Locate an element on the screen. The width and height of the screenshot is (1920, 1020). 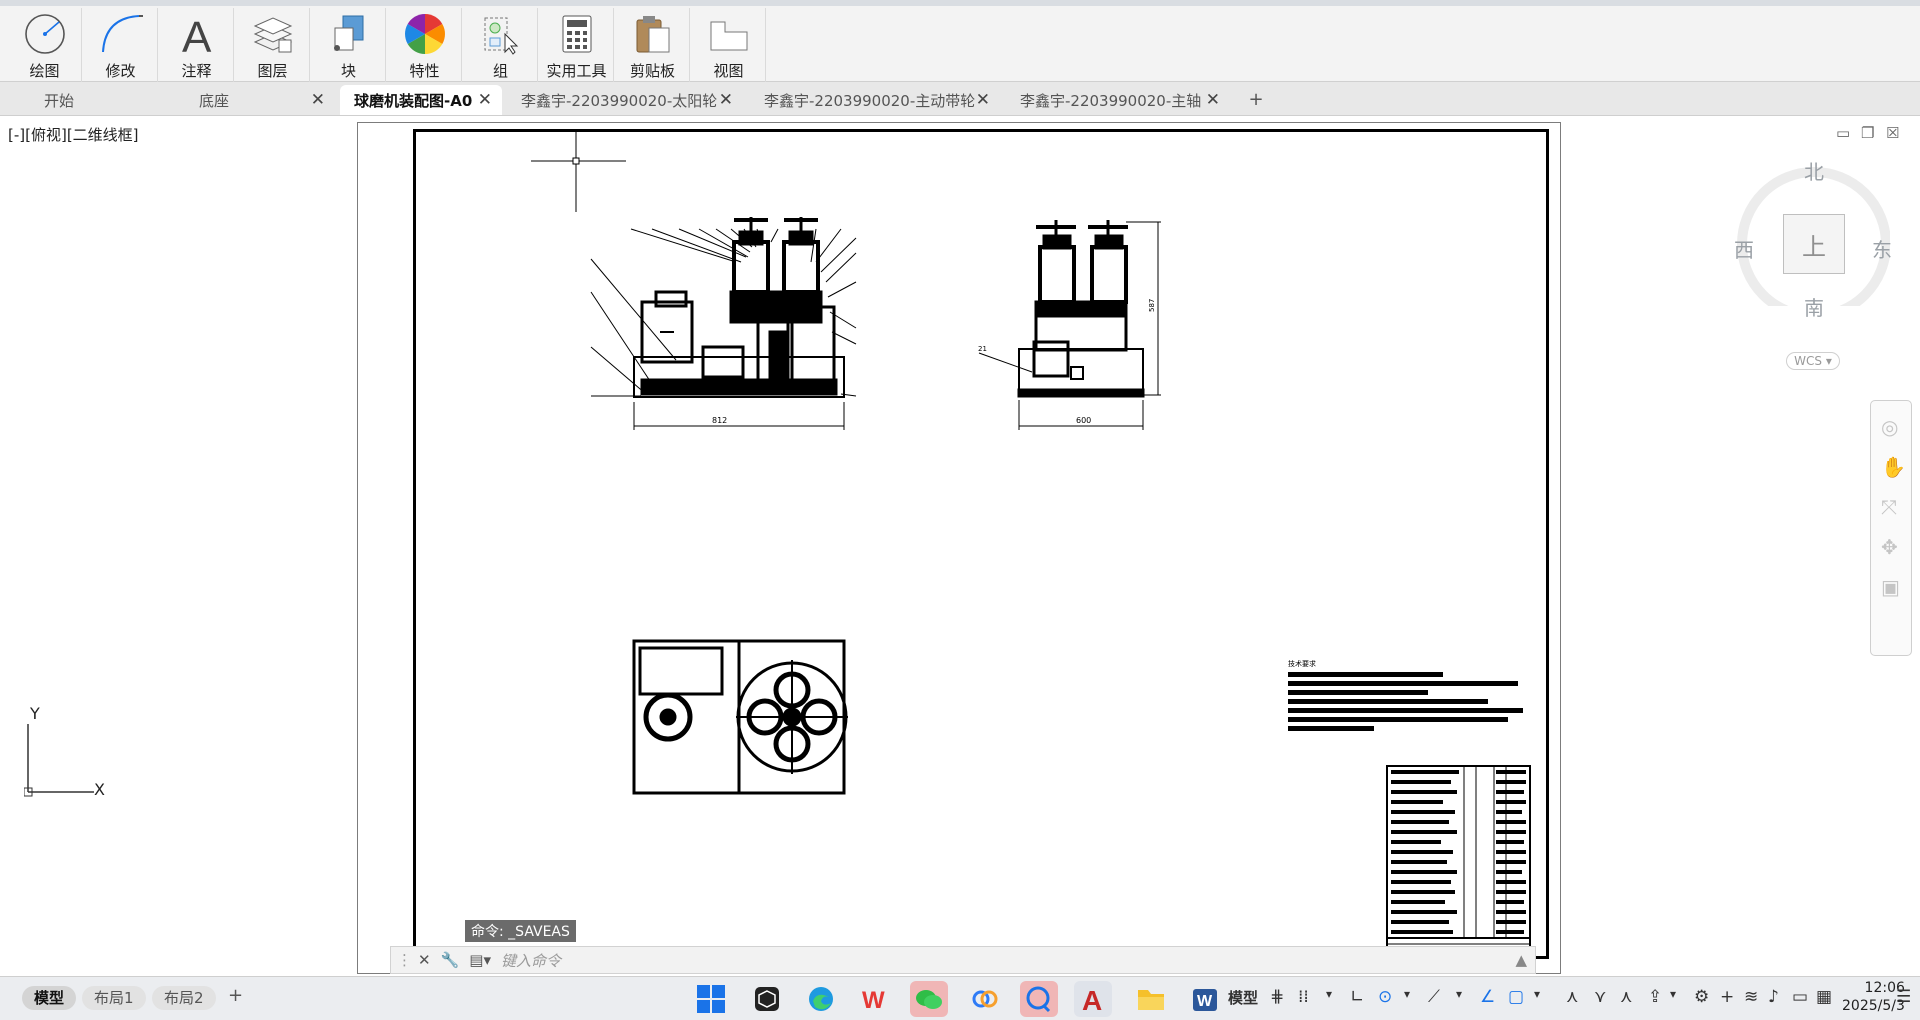
polar-tracking-icon: ⊙ is located at coordinates (1385, 997).